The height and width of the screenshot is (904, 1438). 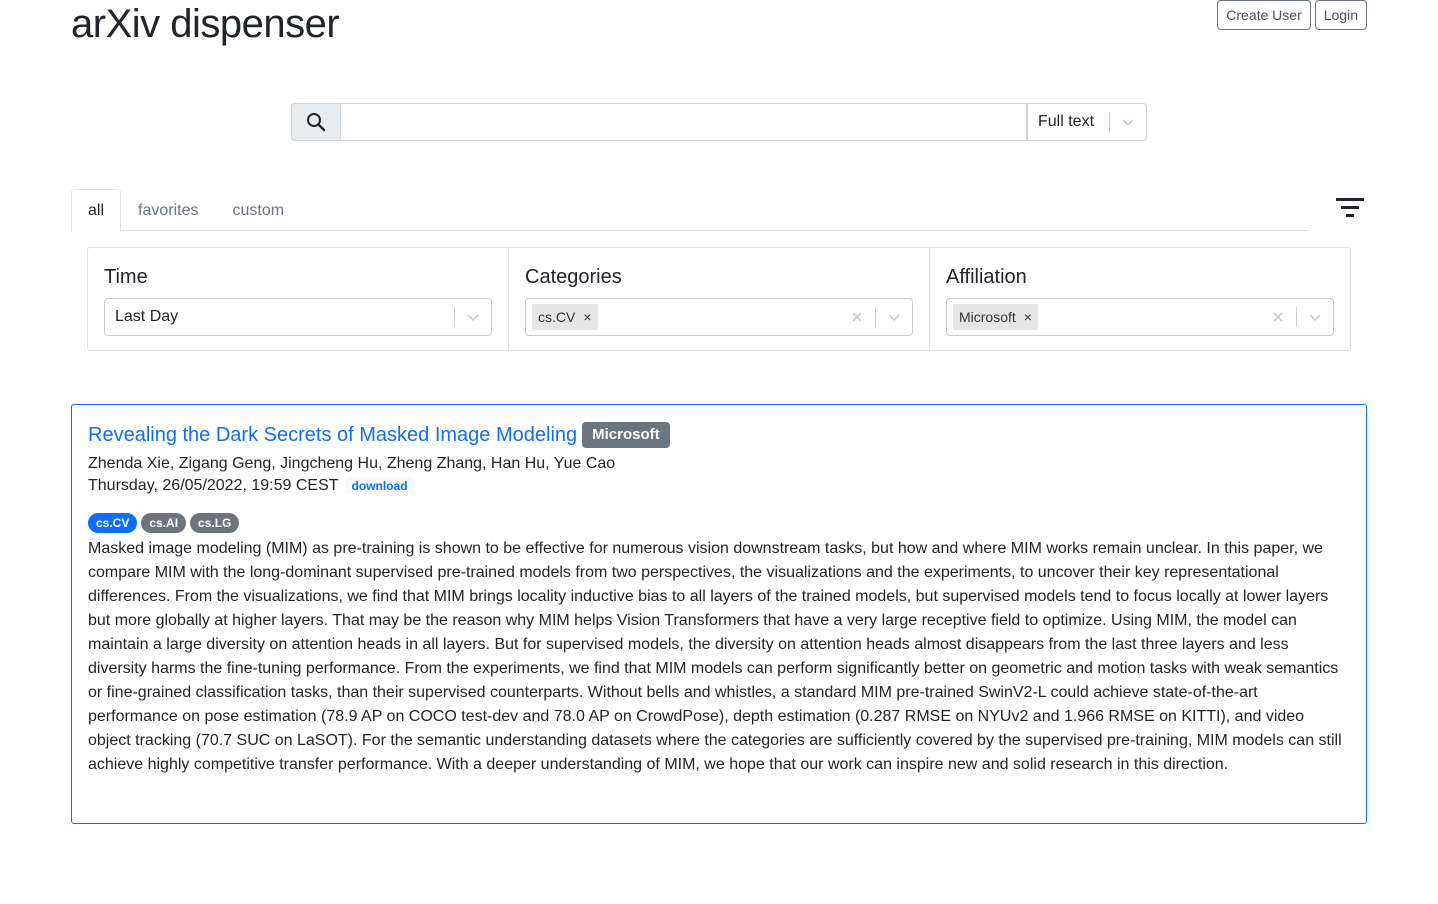 What do you see at coordinates (573, 277) in the screenshot?
I see `categories-filter-label: Categories` at bounding box center [573, 277].